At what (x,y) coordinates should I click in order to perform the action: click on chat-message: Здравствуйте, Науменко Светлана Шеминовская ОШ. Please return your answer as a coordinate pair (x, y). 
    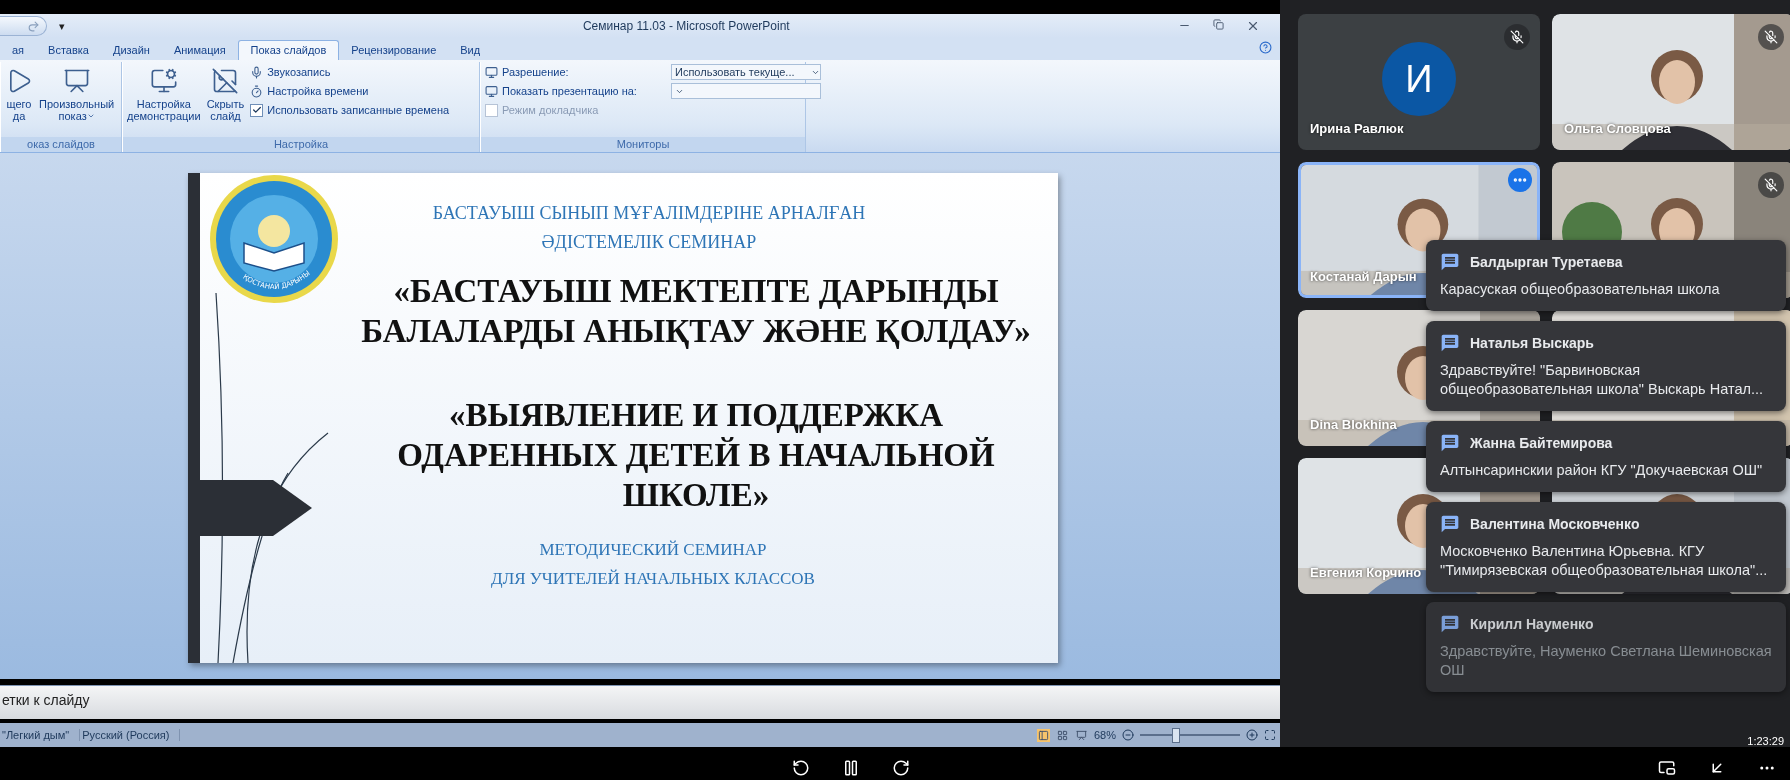
    Looking at the image, I should click on (1606, 661).